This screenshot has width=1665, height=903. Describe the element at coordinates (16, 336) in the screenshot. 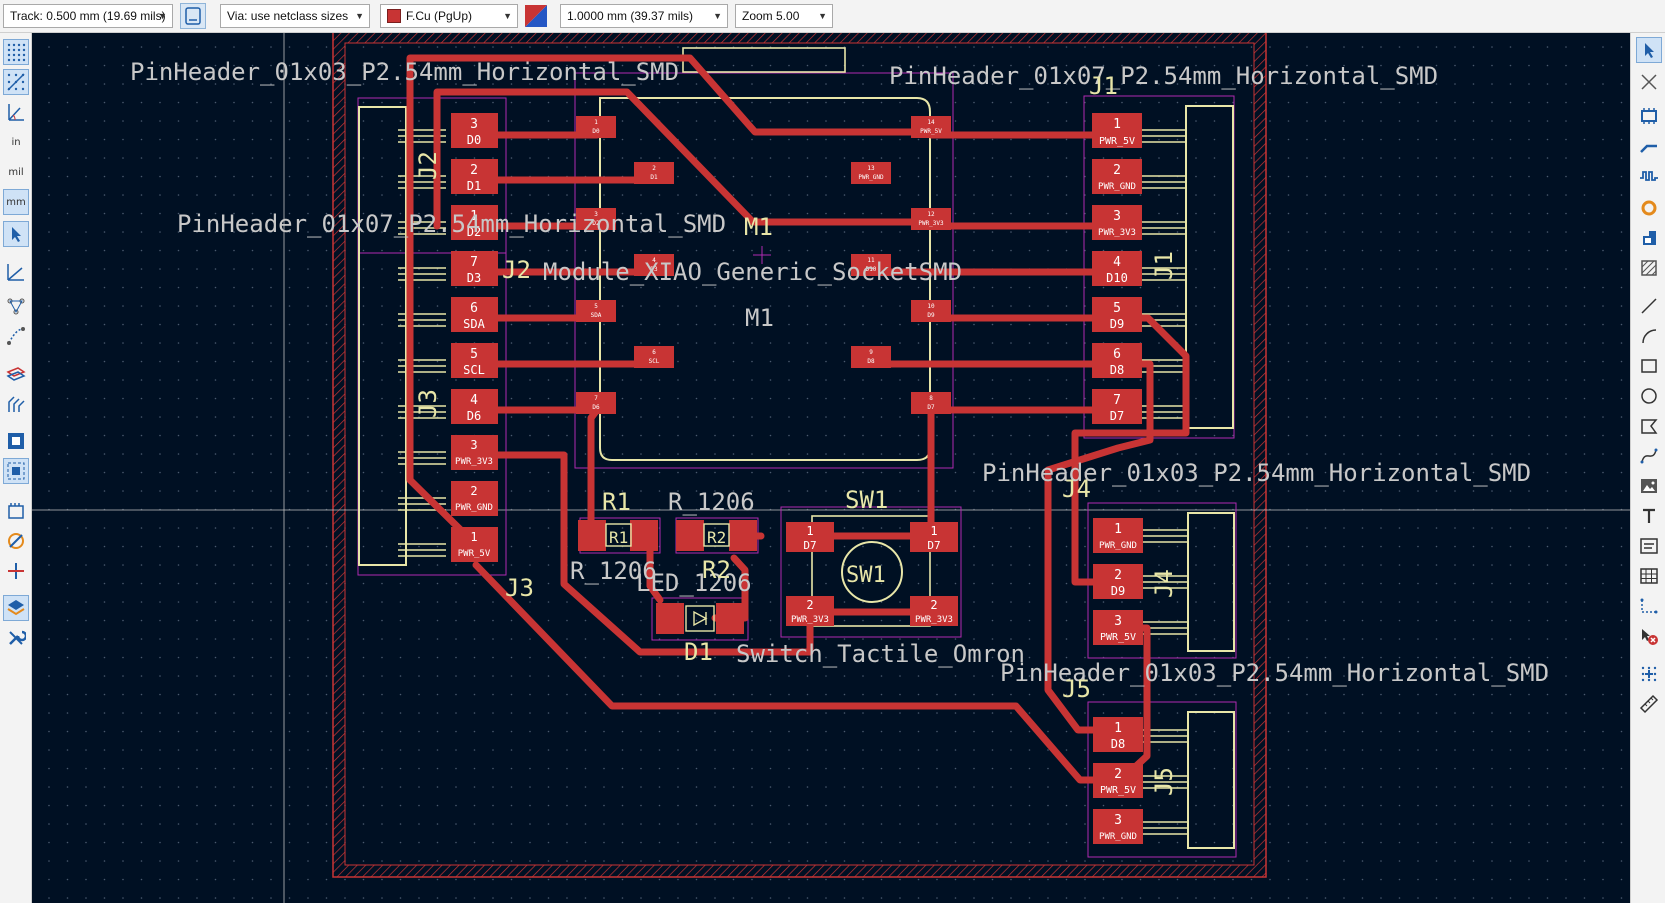

I see `curved-ratsnest-button` at that location.